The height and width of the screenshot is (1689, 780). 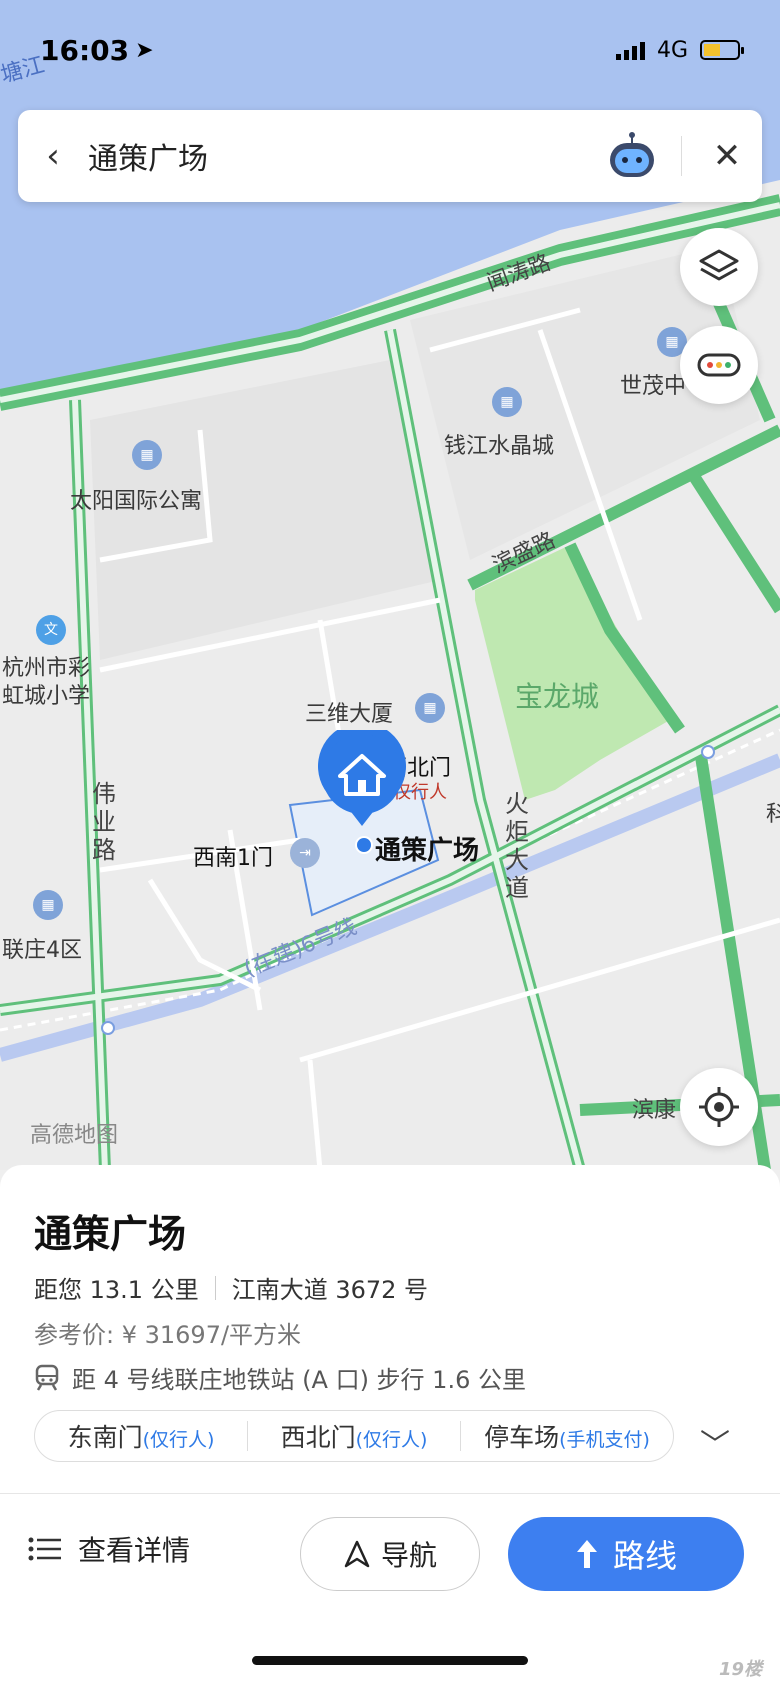 What do you see at coordinates (427, 848) in the screenshot?
I see `poi-selected-label: 通策广场` at bounding box center [427, 848].